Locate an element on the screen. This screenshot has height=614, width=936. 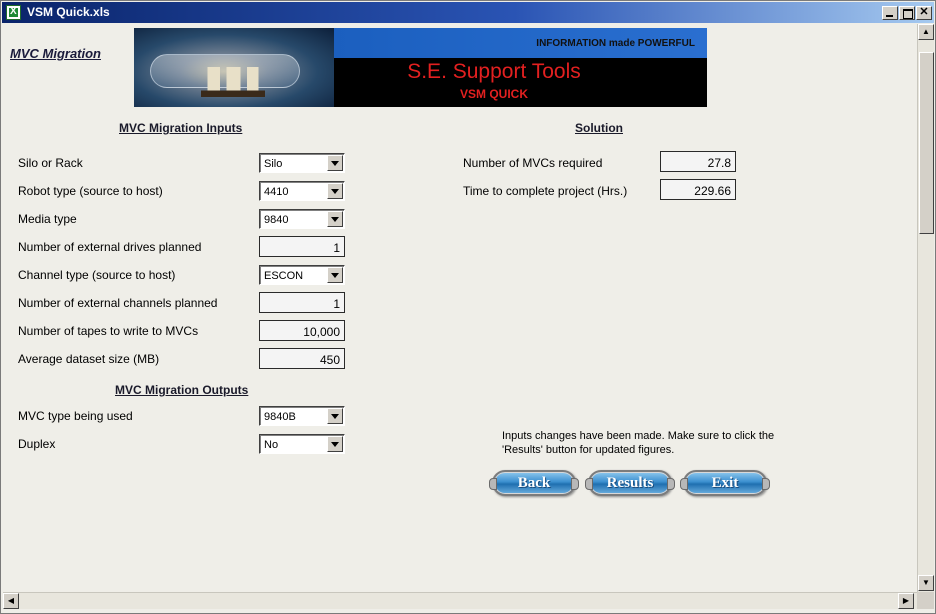
tapes-to-write-input: 10,000 is located at coordinates (302, 330).